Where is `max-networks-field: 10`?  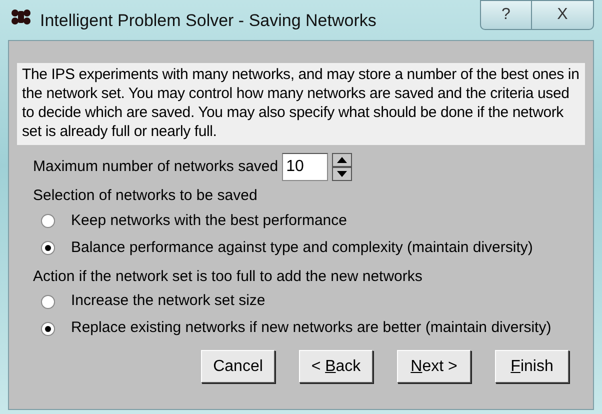 max-networks-field: 10 is located at coordinates (305, 167).